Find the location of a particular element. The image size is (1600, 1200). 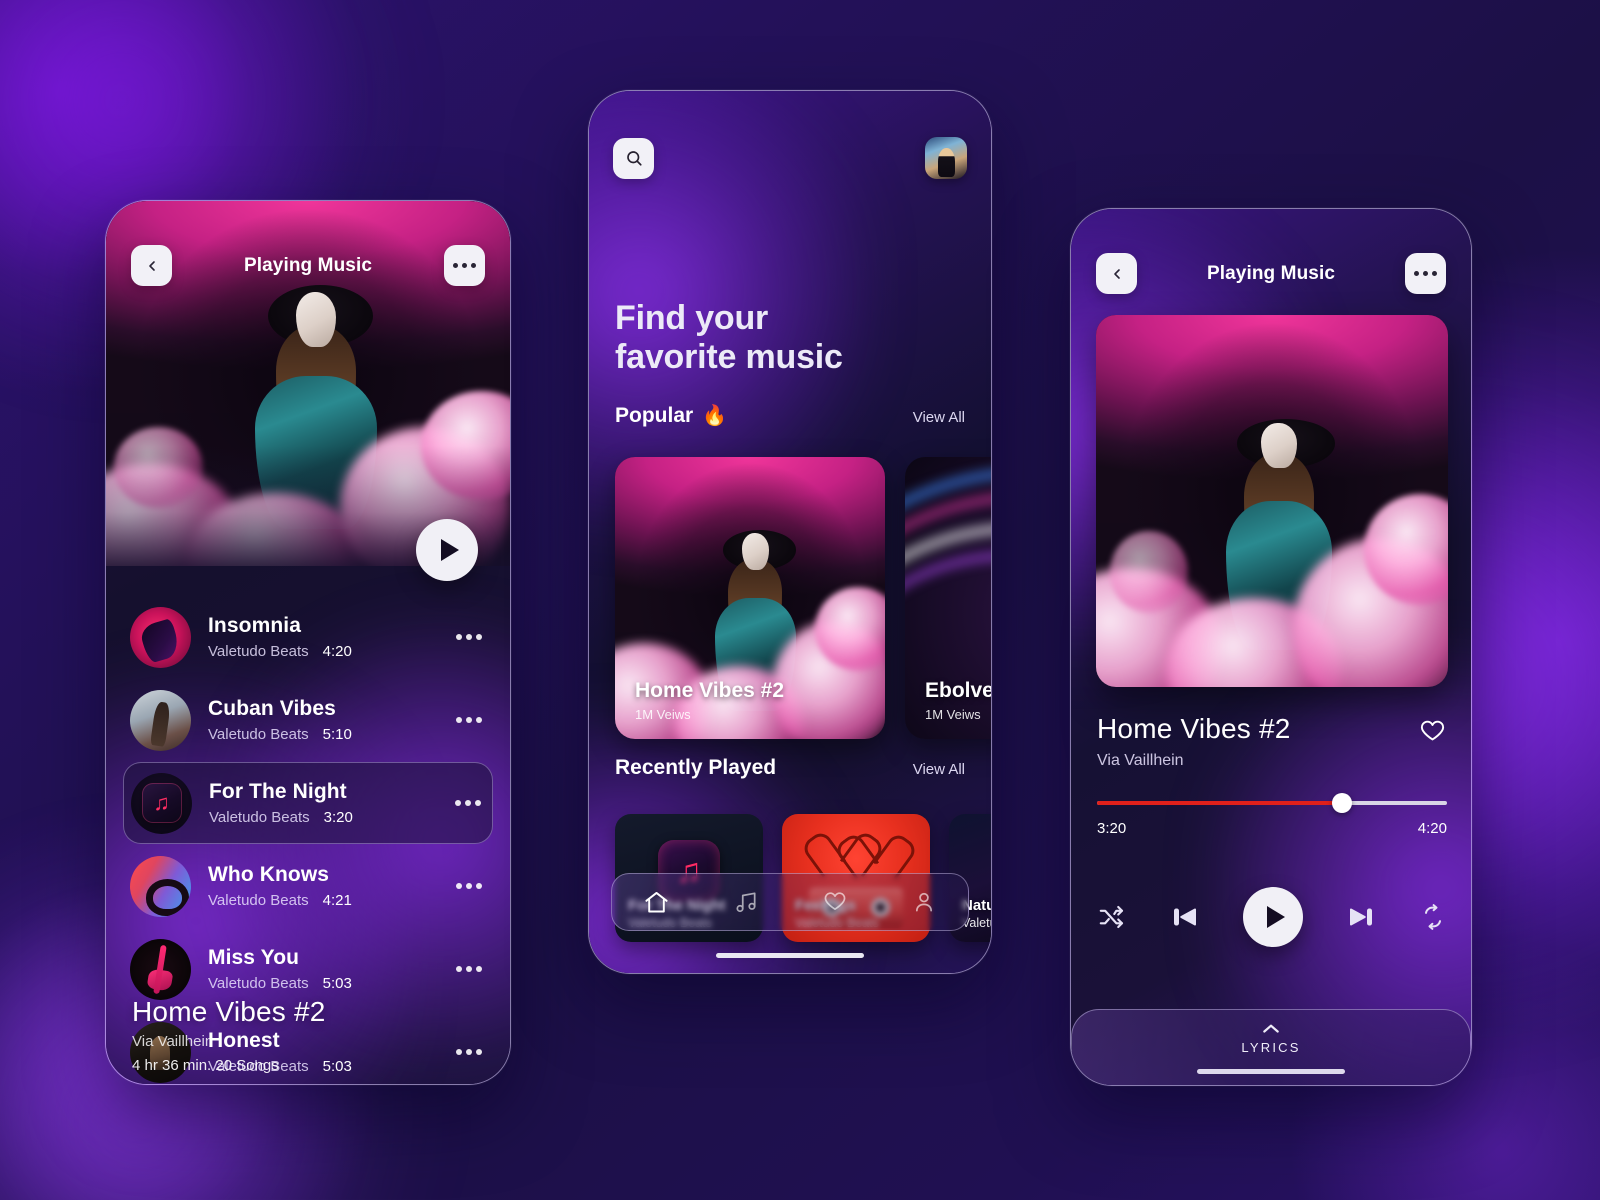

home-topbar is located at coordinates (790, 158).